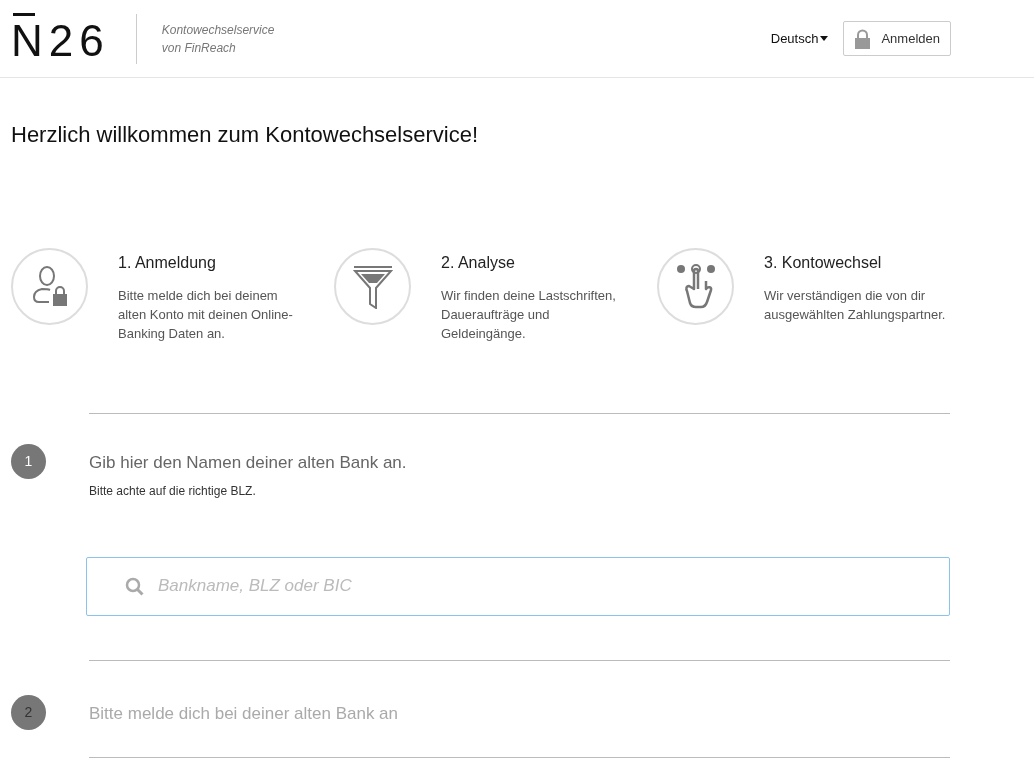  What do you see at coordinates (855, 305) in the screenshot?
I see `feature-description: Wir verständigen die von dir ausgewählten Zahlungspartner.` at bounding box center [855, 305].